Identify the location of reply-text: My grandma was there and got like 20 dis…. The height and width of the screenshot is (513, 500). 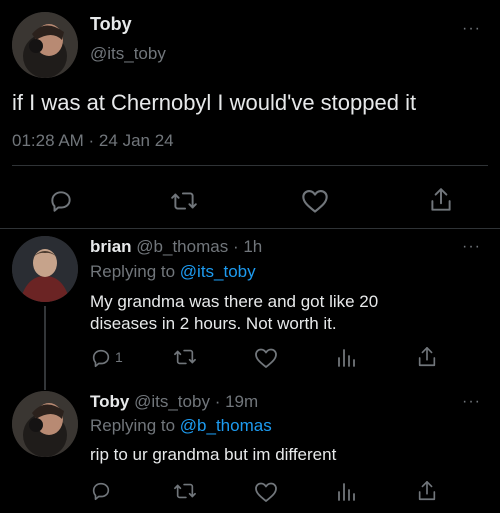
(234, 313).